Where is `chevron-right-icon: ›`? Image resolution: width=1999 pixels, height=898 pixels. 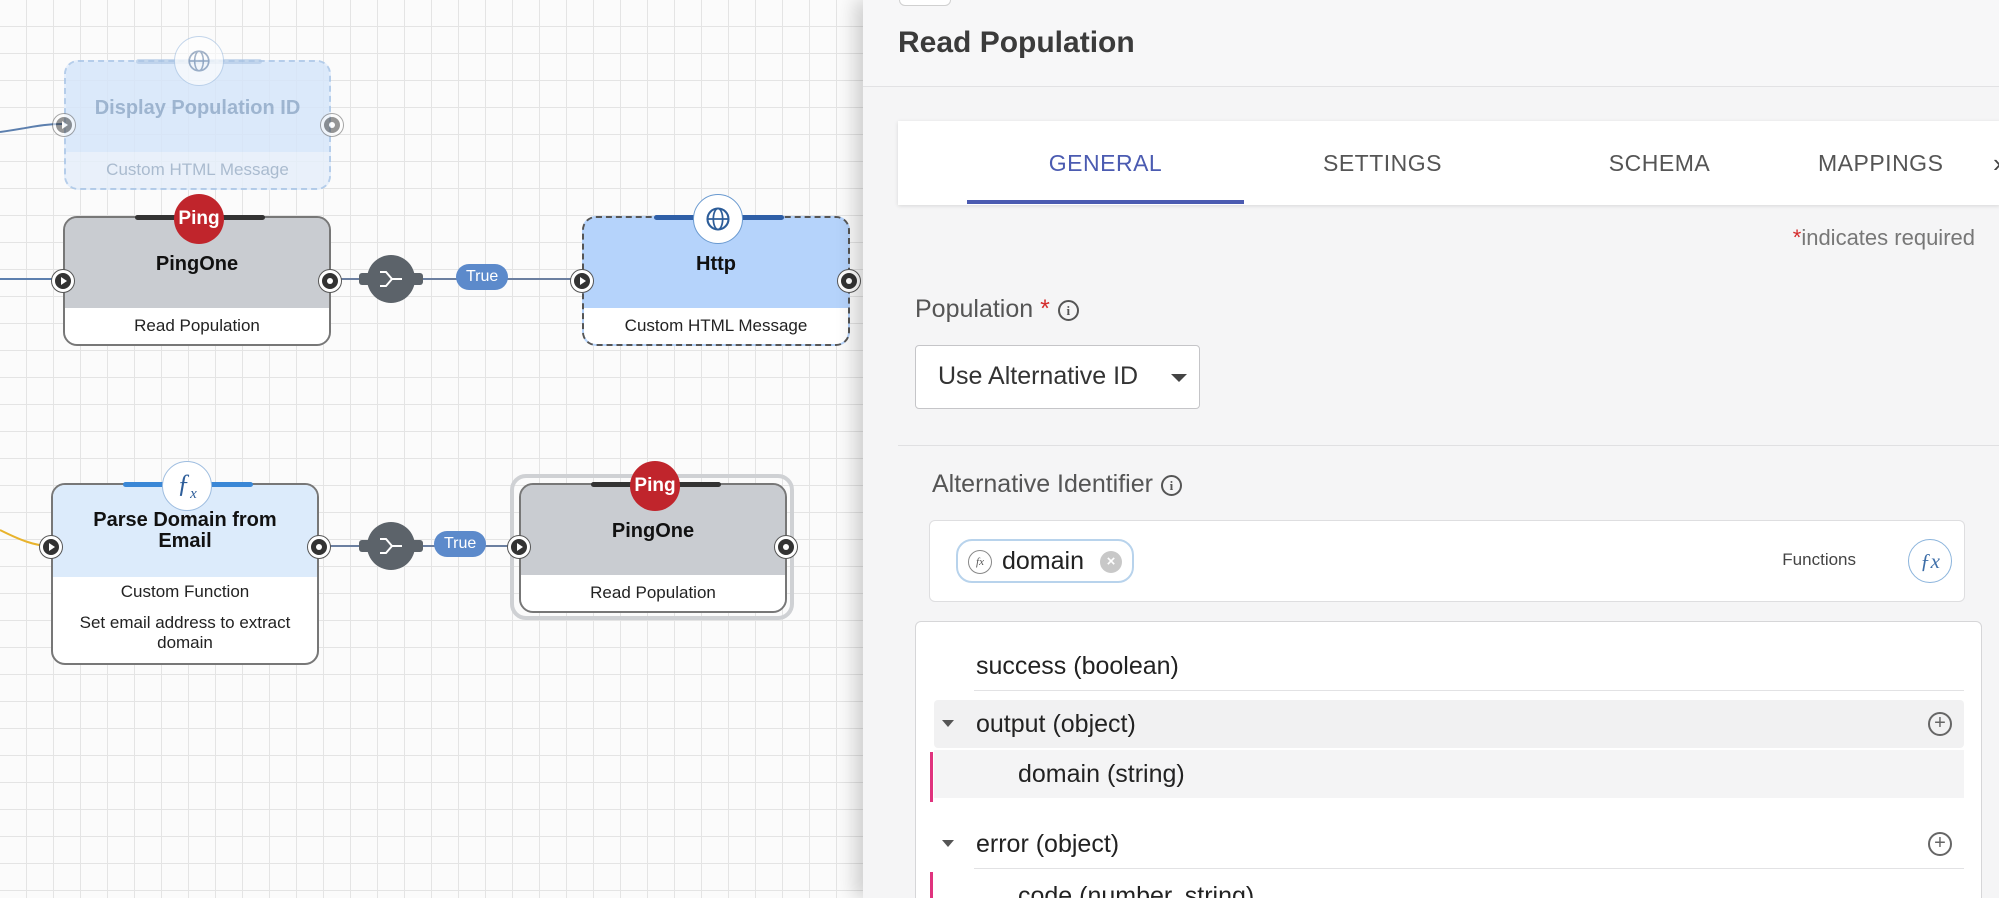 chevron-right-icon: › is located at coordinates (1996, 163).